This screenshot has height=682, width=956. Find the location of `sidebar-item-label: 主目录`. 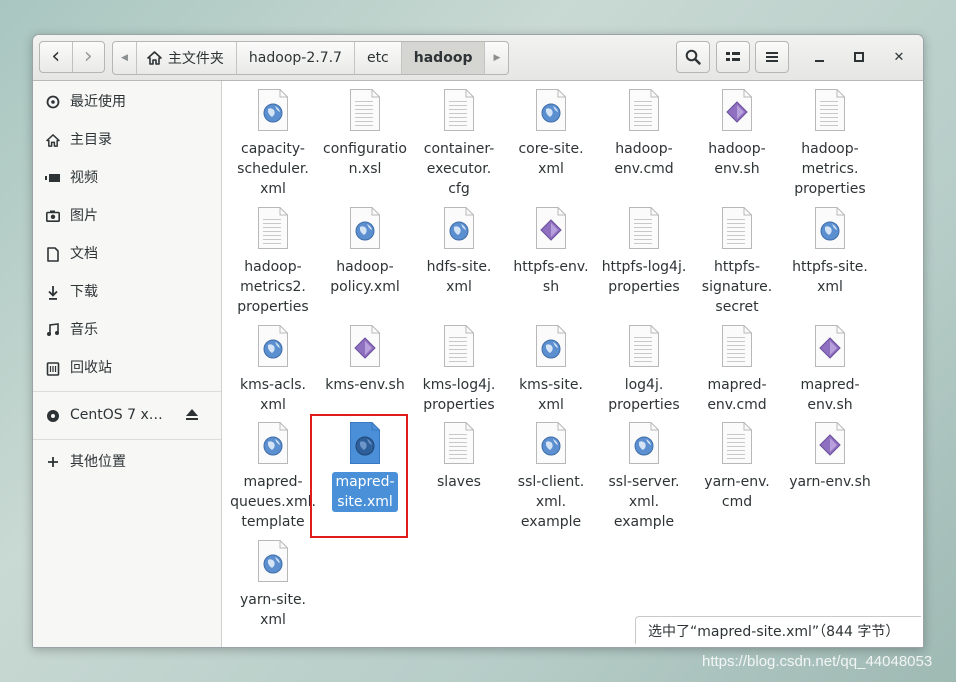

sidebar-item-label: 主目录 is located at coordinates (91, 140).